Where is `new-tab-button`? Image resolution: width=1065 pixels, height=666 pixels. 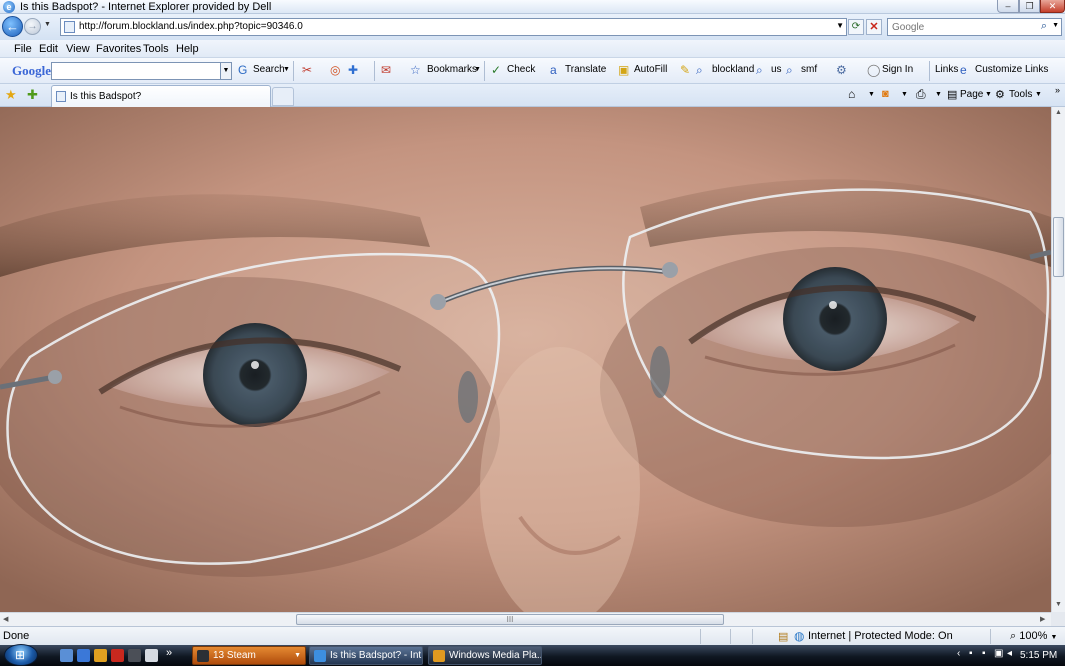
new-tab-button is located at coordinates (283, 96).